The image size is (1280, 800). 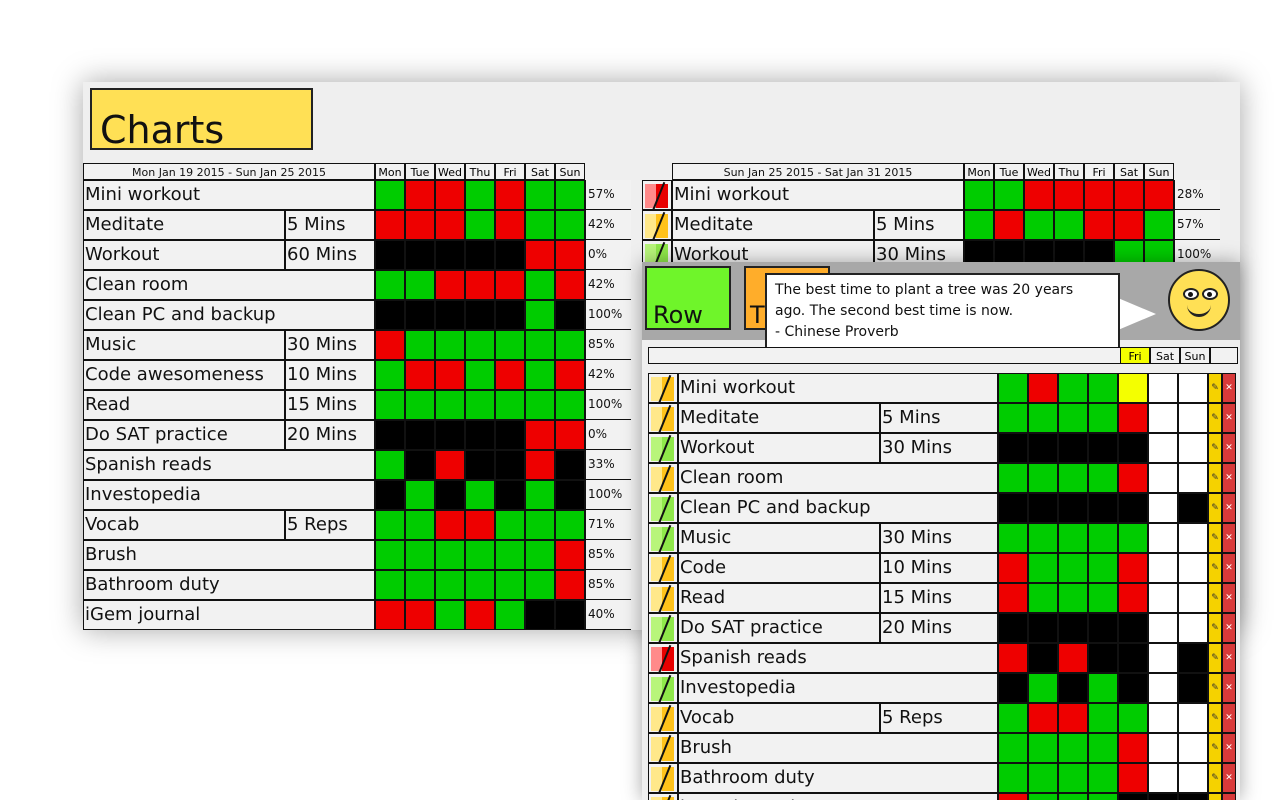 I want to click on habit-row: Spanish reads 33%, so click(x=357, y=465).